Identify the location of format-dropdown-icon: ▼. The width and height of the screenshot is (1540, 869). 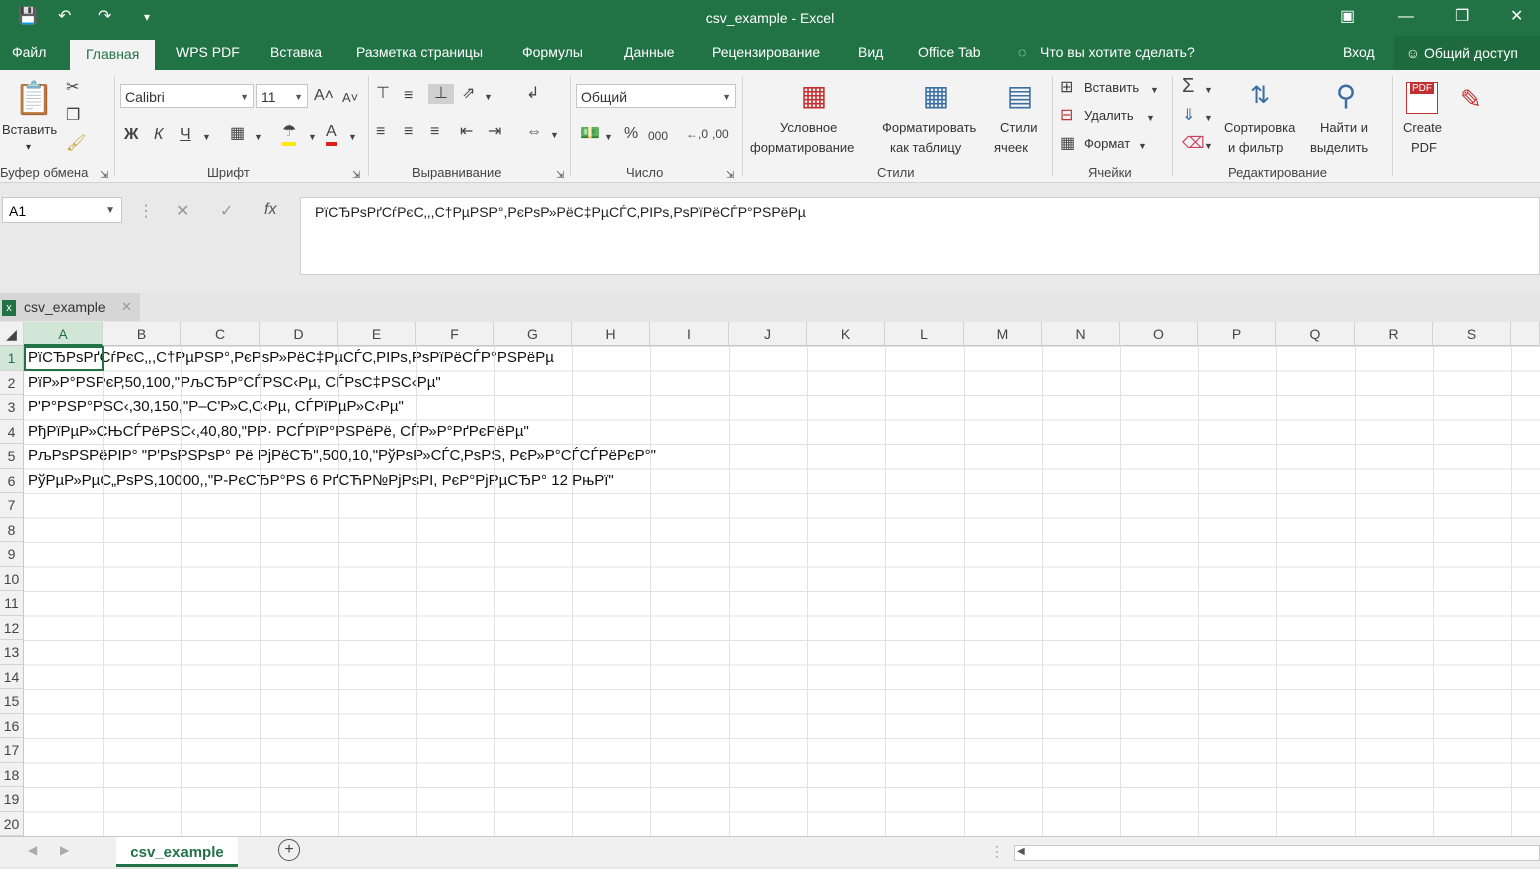
(1142, 146).